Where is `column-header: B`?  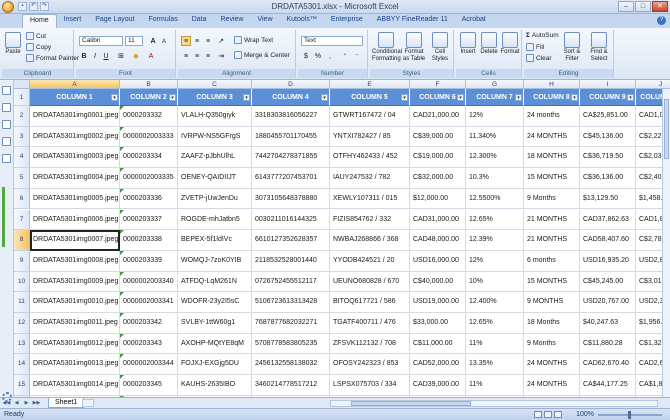 column-header: B is located at coordinates (149, 84).